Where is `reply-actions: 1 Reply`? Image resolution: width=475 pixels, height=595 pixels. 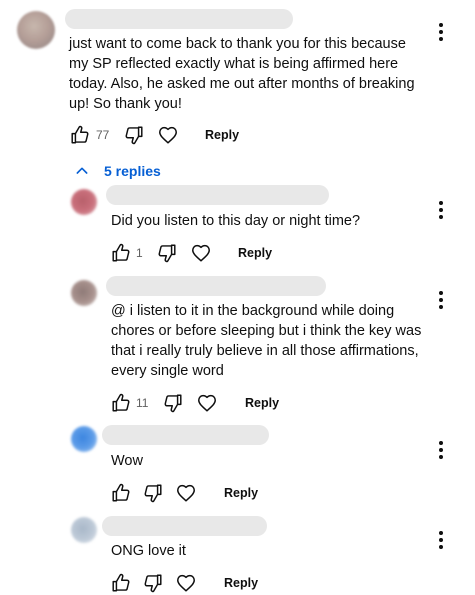 reply-actions: 1 Reply is located at coordinates (210, 253).